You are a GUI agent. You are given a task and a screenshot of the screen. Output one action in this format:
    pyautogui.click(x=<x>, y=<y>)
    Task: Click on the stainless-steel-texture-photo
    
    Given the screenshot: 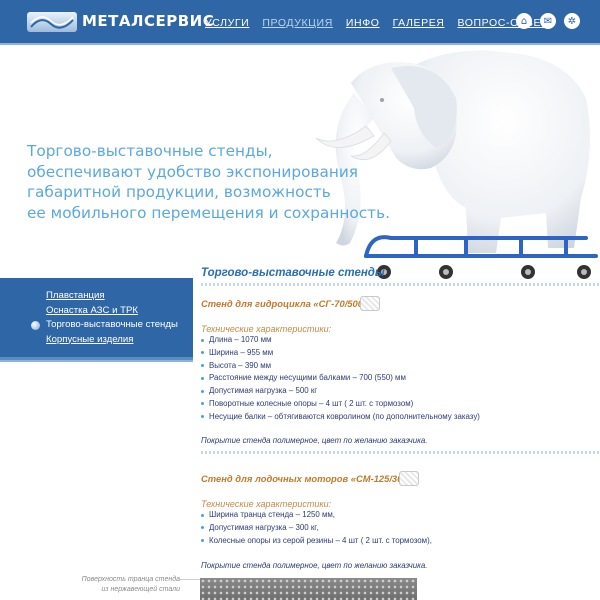 What is the action you would take?
    pyautogui.click(x=308, y=589)
    